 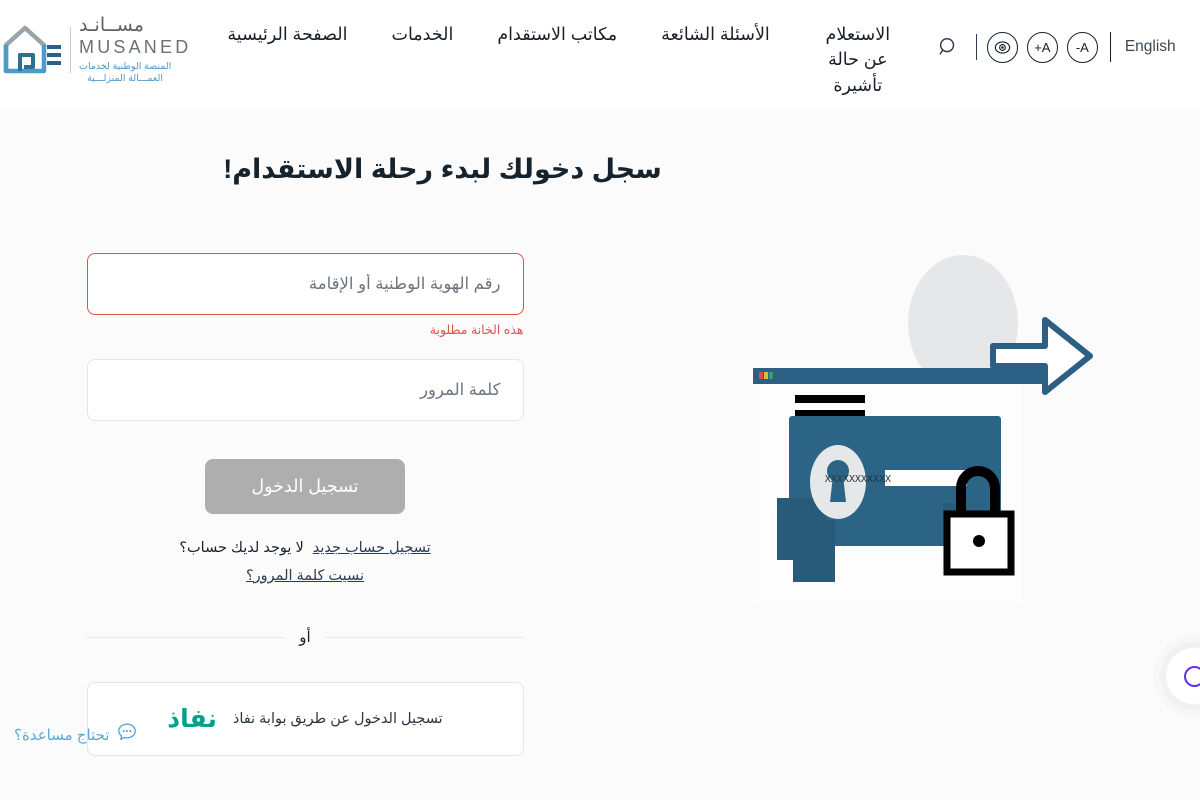 I want to click on register-row: لا يوجد لديك حساب؟ تسجيل حساب جديد, so click(x=304, y=548).